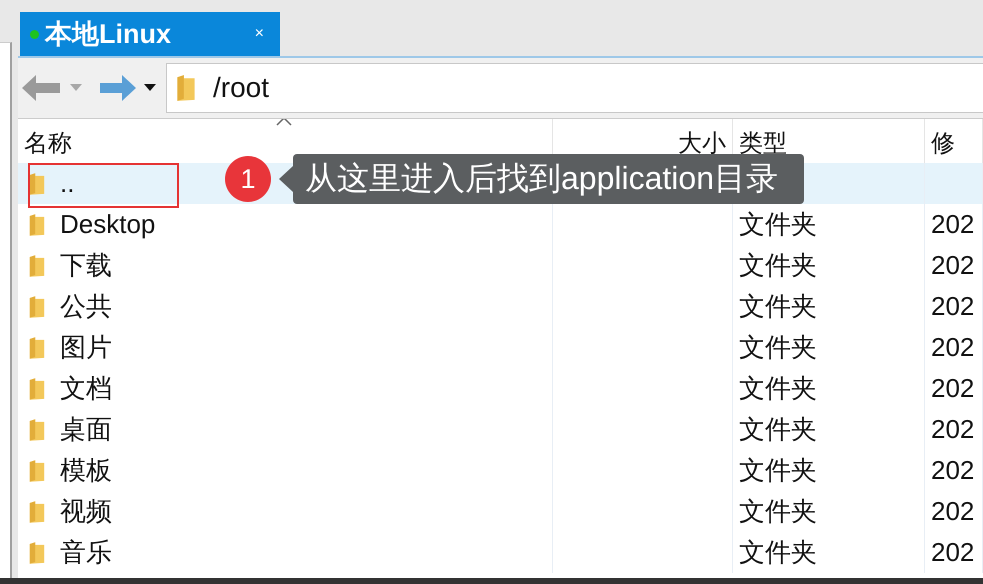 The image size is (983, 584). What do you see at coordinates (86, 470) in the screenshot?
I see `file-name: 模板` at bounding box center [86, 470].